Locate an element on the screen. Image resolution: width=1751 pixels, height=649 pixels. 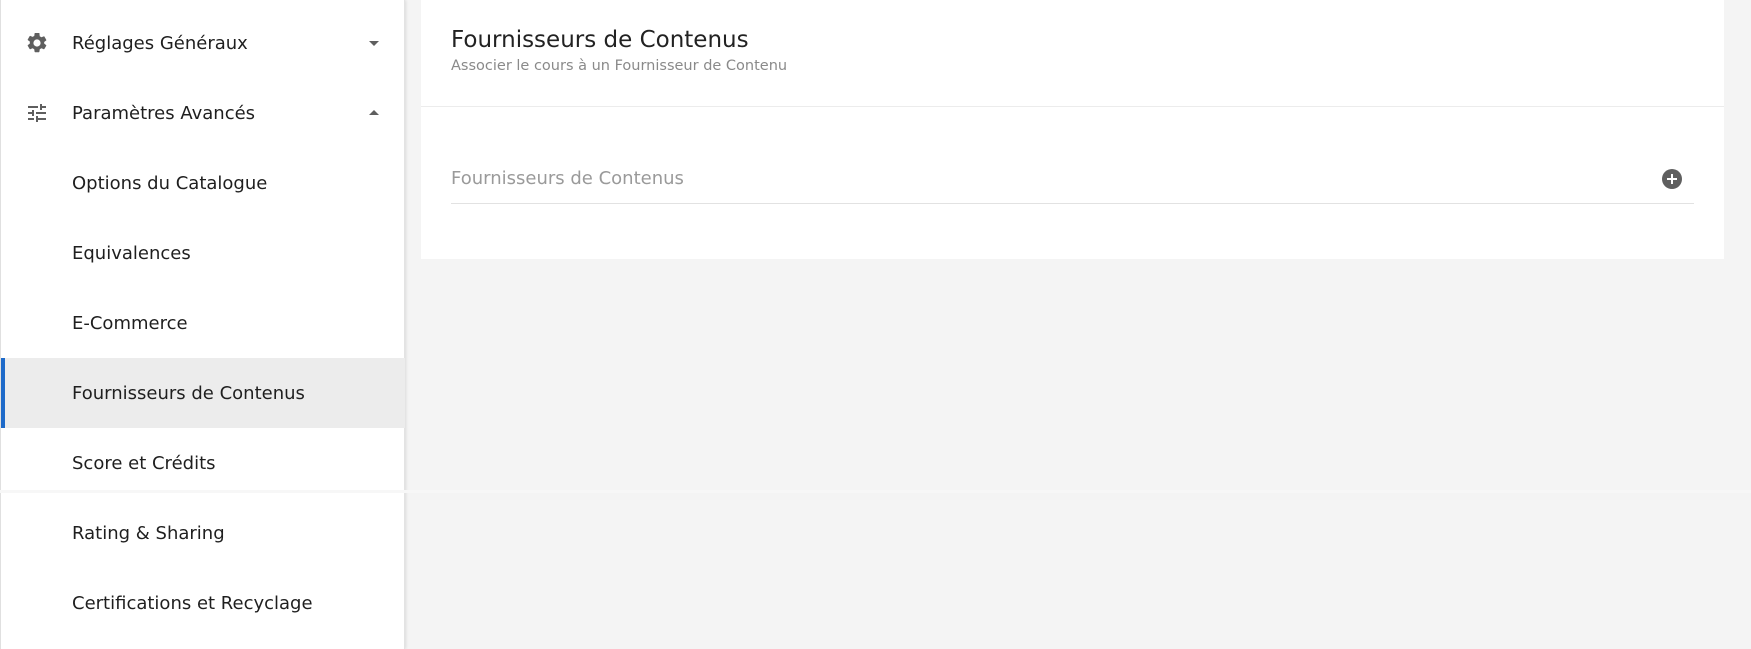
sidebar-item-fournisseurs-de-contenus: Fournisseurs de Contenus is located at coordinates (203, 393).